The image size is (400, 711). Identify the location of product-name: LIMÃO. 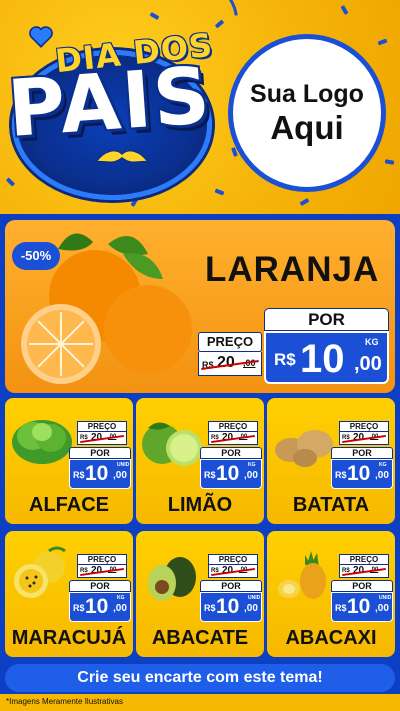
(200, 505).